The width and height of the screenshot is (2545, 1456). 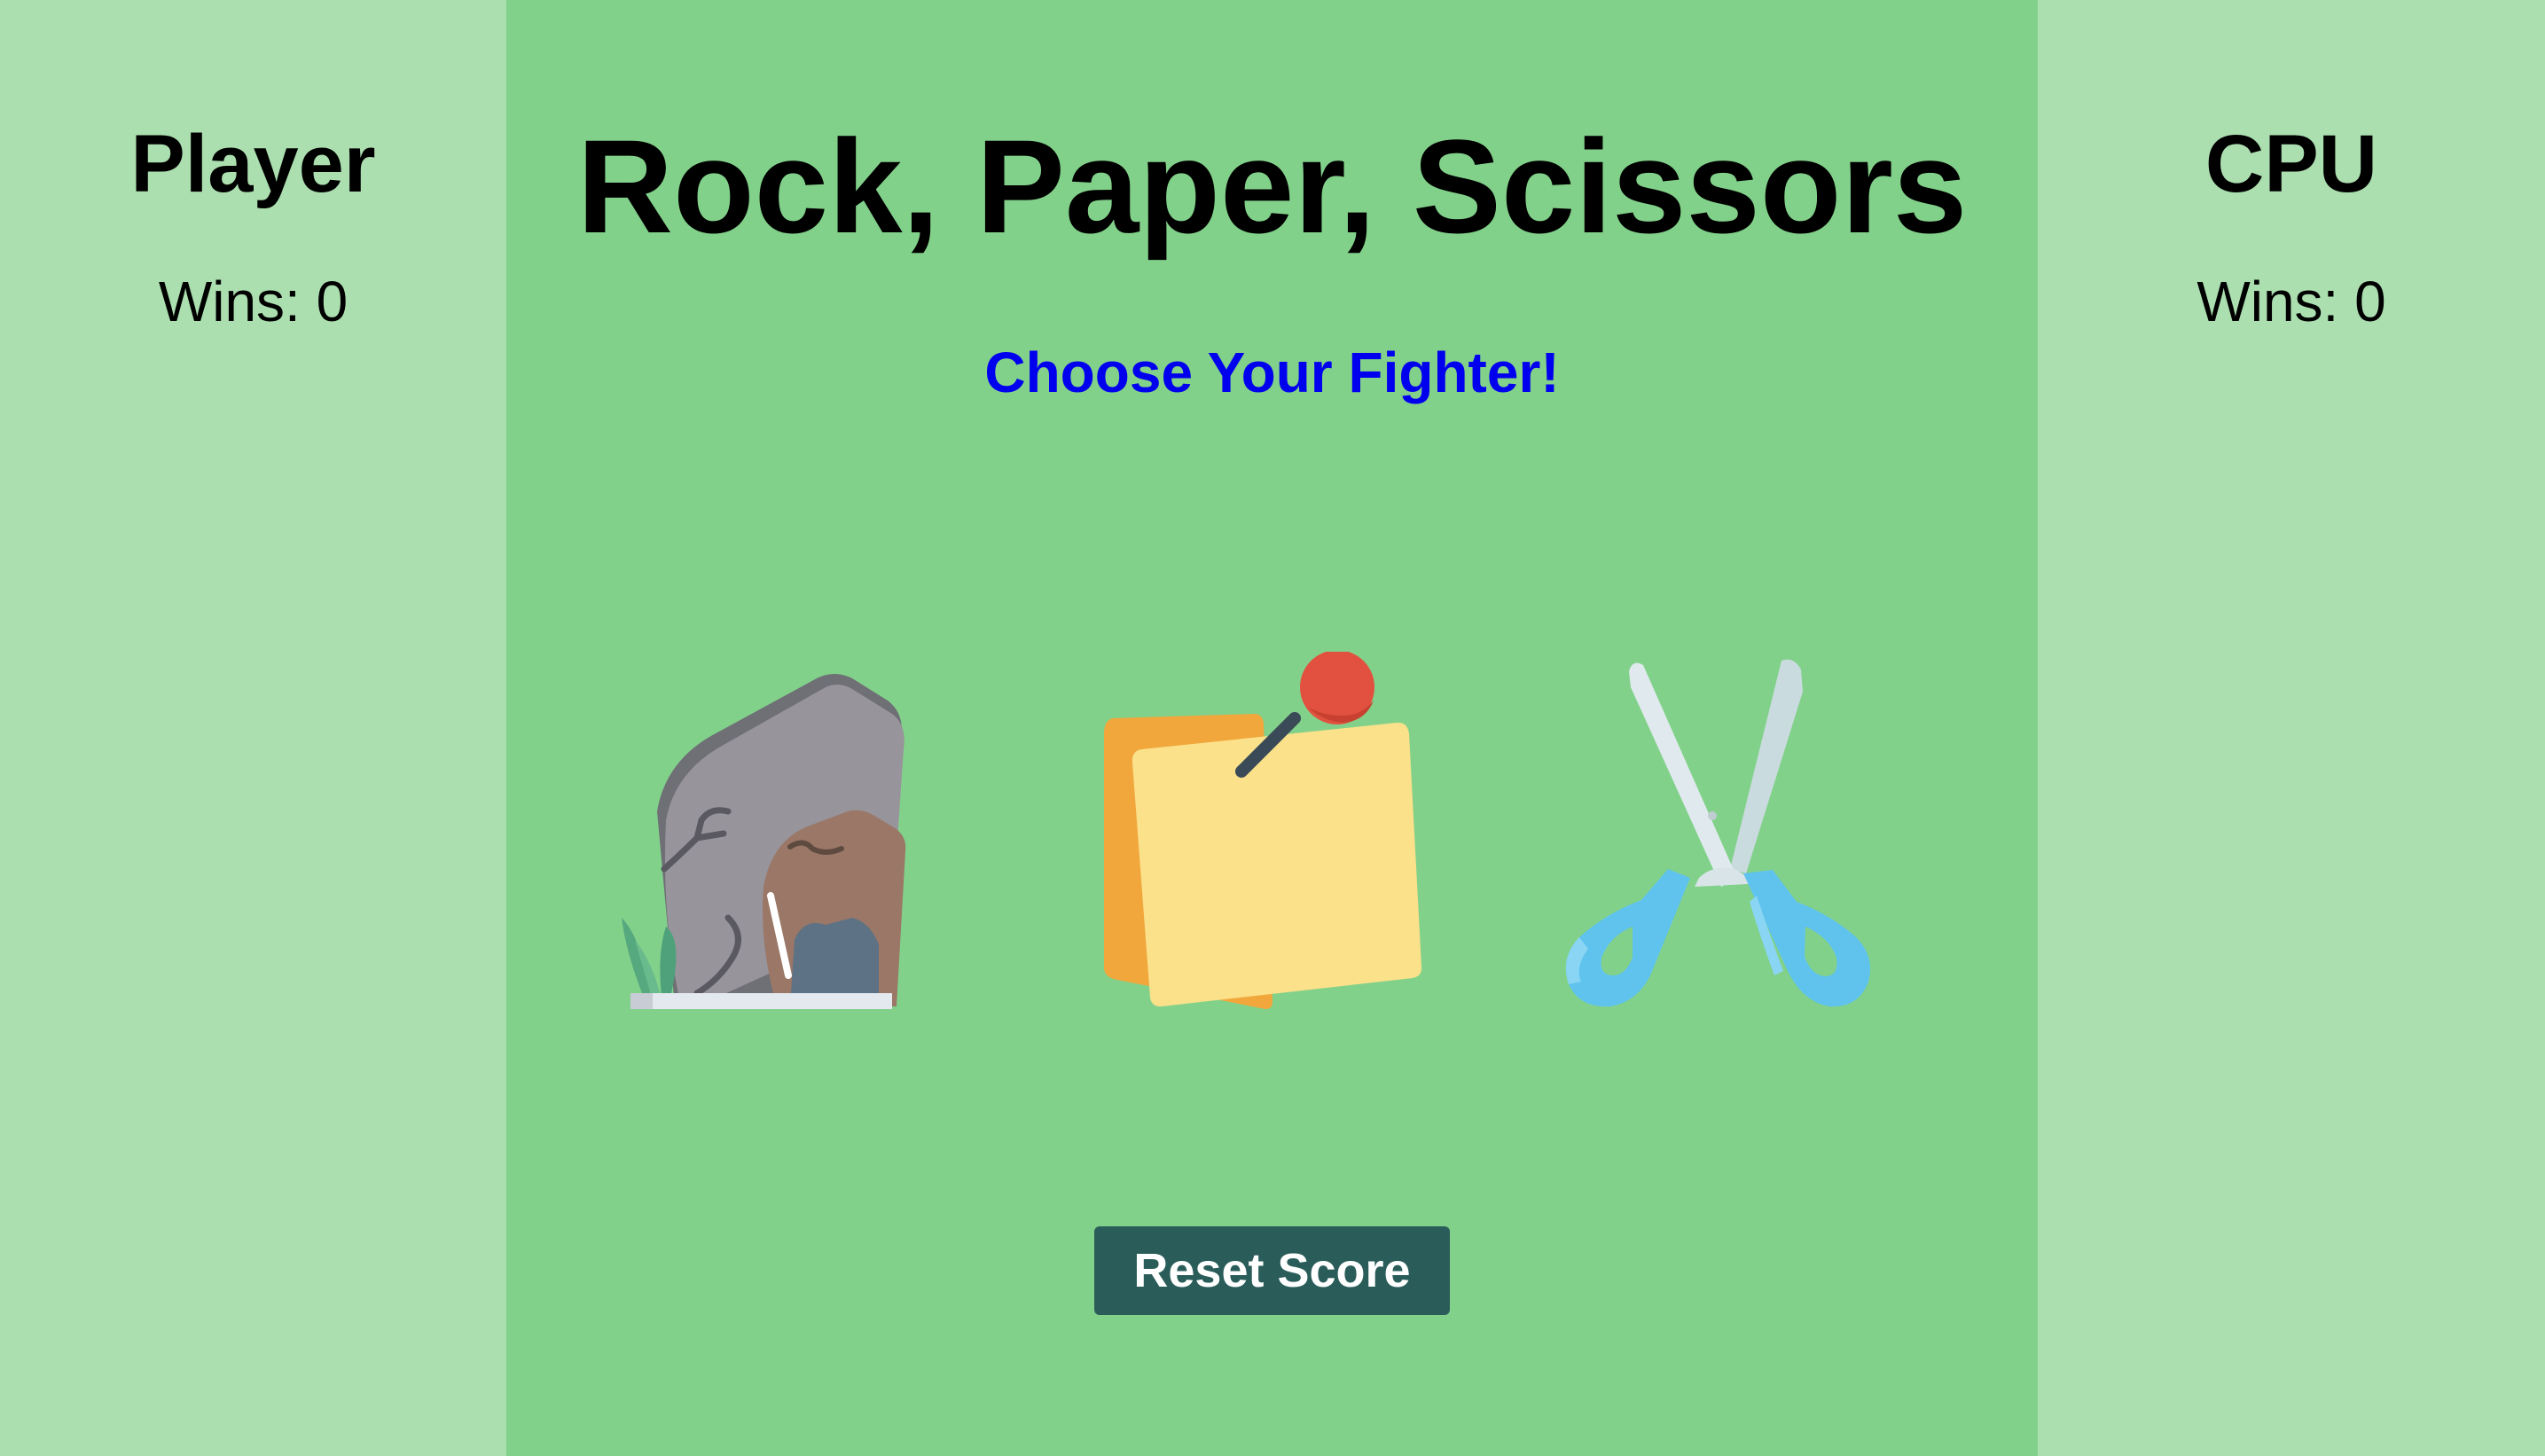 What do you see at coordinates (1263, 830) in the screenshot?
I see `paper-icon` at bounding box center [1263, 830].